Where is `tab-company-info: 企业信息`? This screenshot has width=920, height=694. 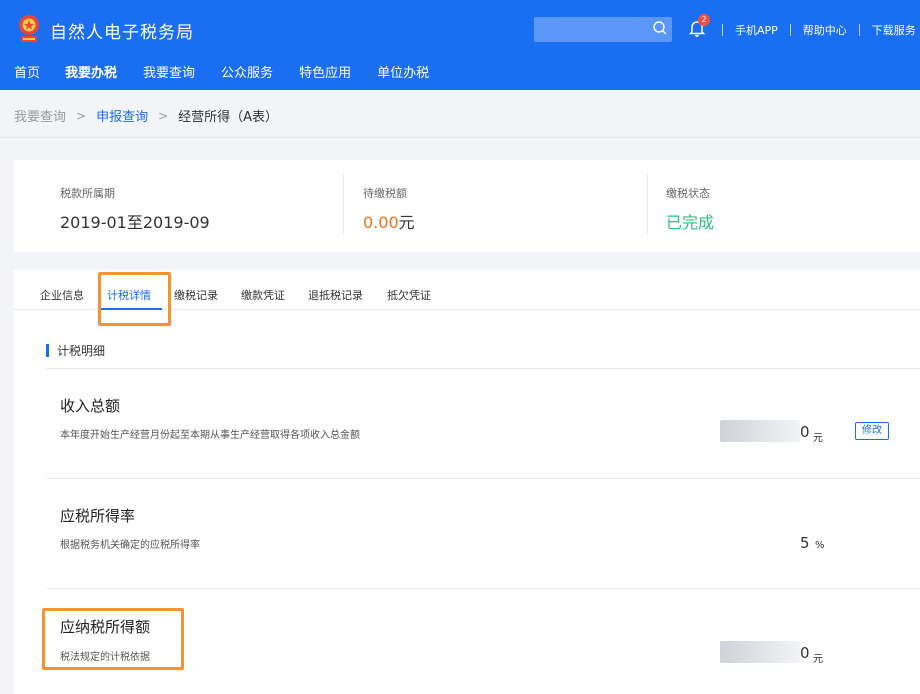
tab-company-info: 企业信息 is located at coordinates (62, 295).